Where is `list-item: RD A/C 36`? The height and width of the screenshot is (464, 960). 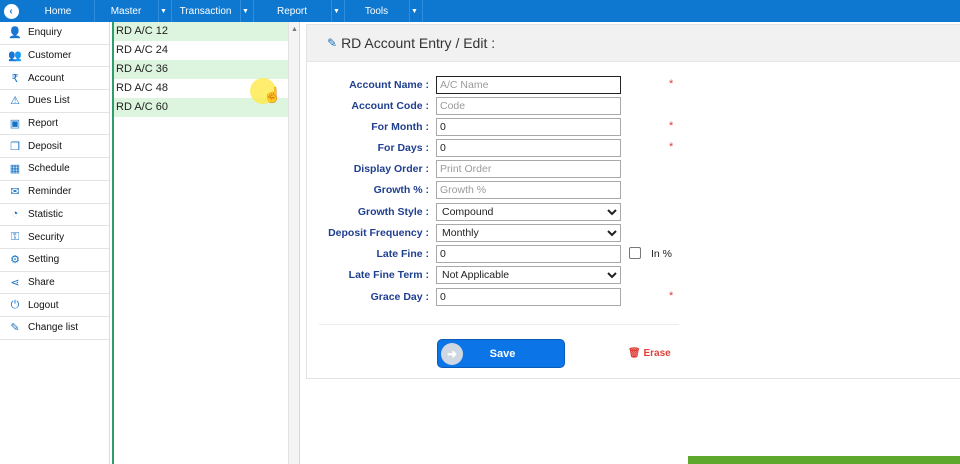
list-item: RD A/C 36 is located at coordinates (201, 69).